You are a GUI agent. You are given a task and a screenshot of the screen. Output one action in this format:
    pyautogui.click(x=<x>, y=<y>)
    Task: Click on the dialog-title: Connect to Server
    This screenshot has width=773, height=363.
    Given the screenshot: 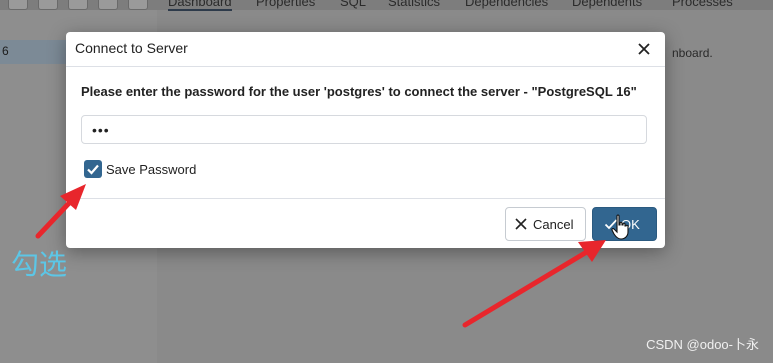 What is the action you would take?
    pyautogui.click(x=131, y=48)
    